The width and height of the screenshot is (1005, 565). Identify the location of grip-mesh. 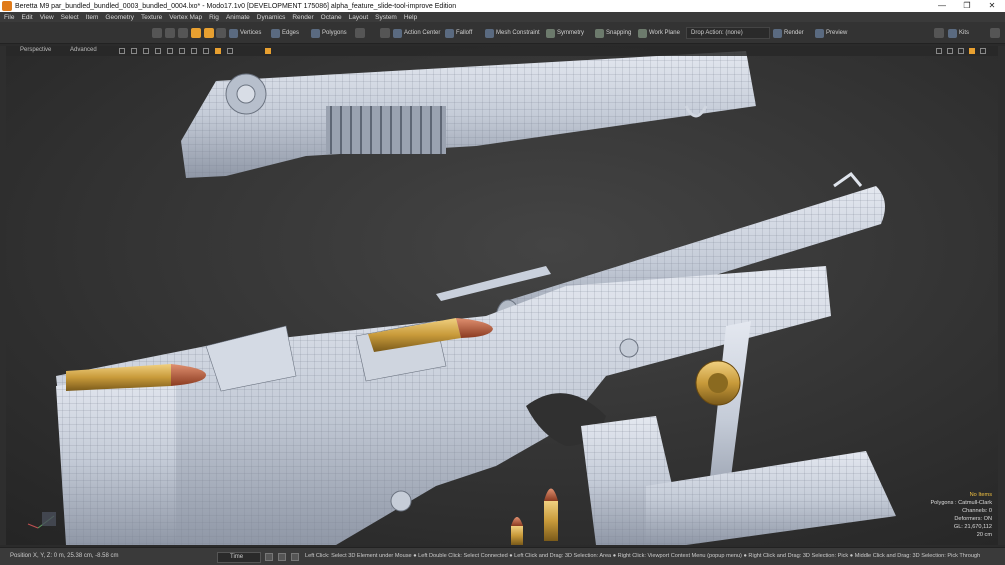
(116, 458).